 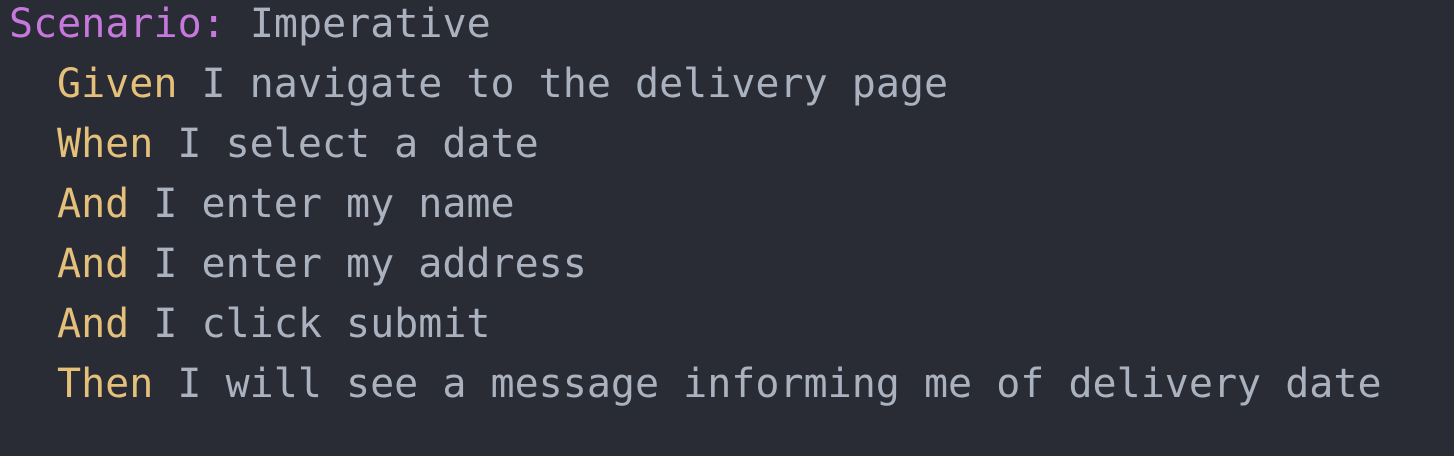 What do you see at coordinates (322, 324) in the screenshot?
I see `step-text: I click submit` at bounding box center [322, 324].